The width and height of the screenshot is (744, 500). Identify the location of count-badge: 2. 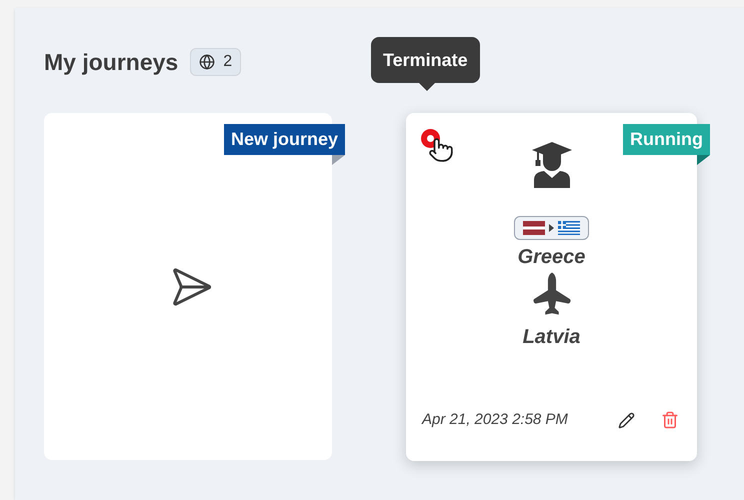
(216, 62).